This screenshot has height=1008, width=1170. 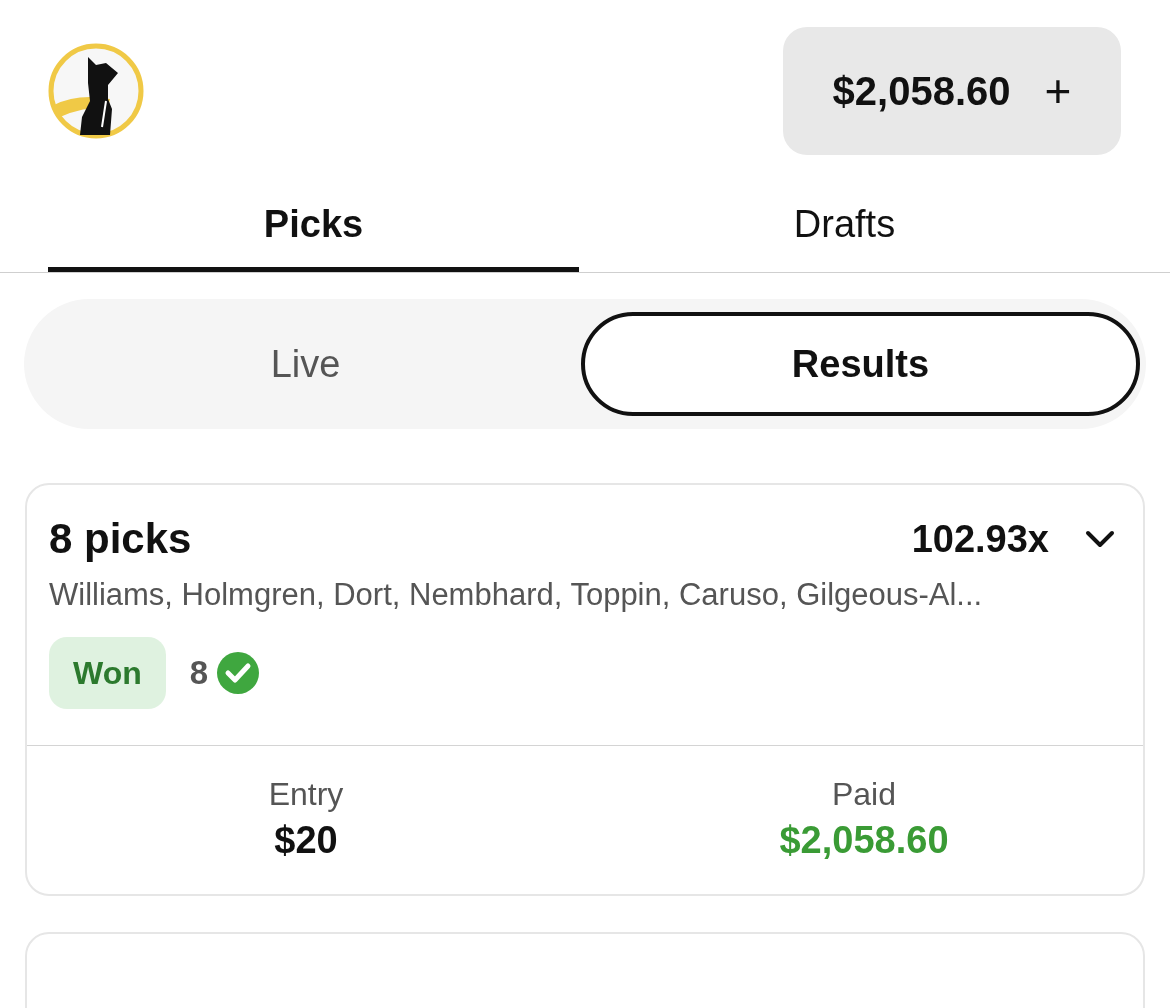 I want to click on logo-icon, so click(x=96, y=91).